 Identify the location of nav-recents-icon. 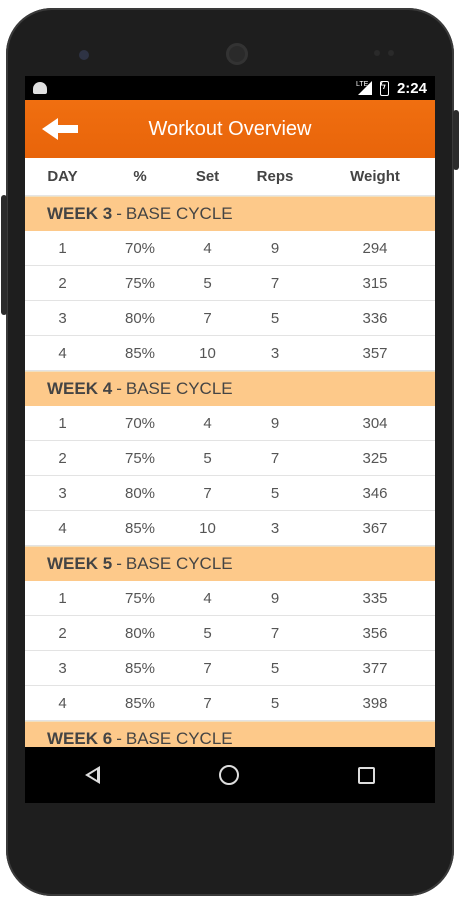
(367, 775).